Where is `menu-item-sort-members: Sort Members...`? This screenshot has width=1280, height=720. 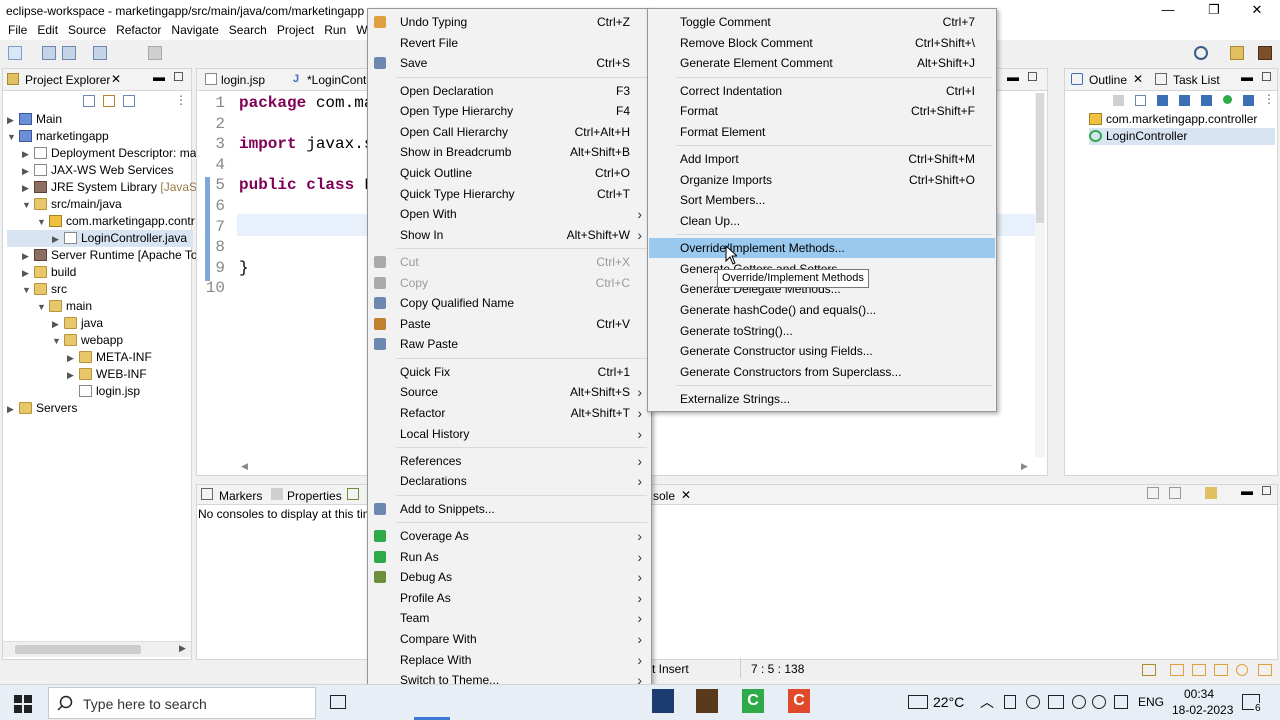
menu-item-sort-members: Sort Members... is located at coordinates (822, 200).